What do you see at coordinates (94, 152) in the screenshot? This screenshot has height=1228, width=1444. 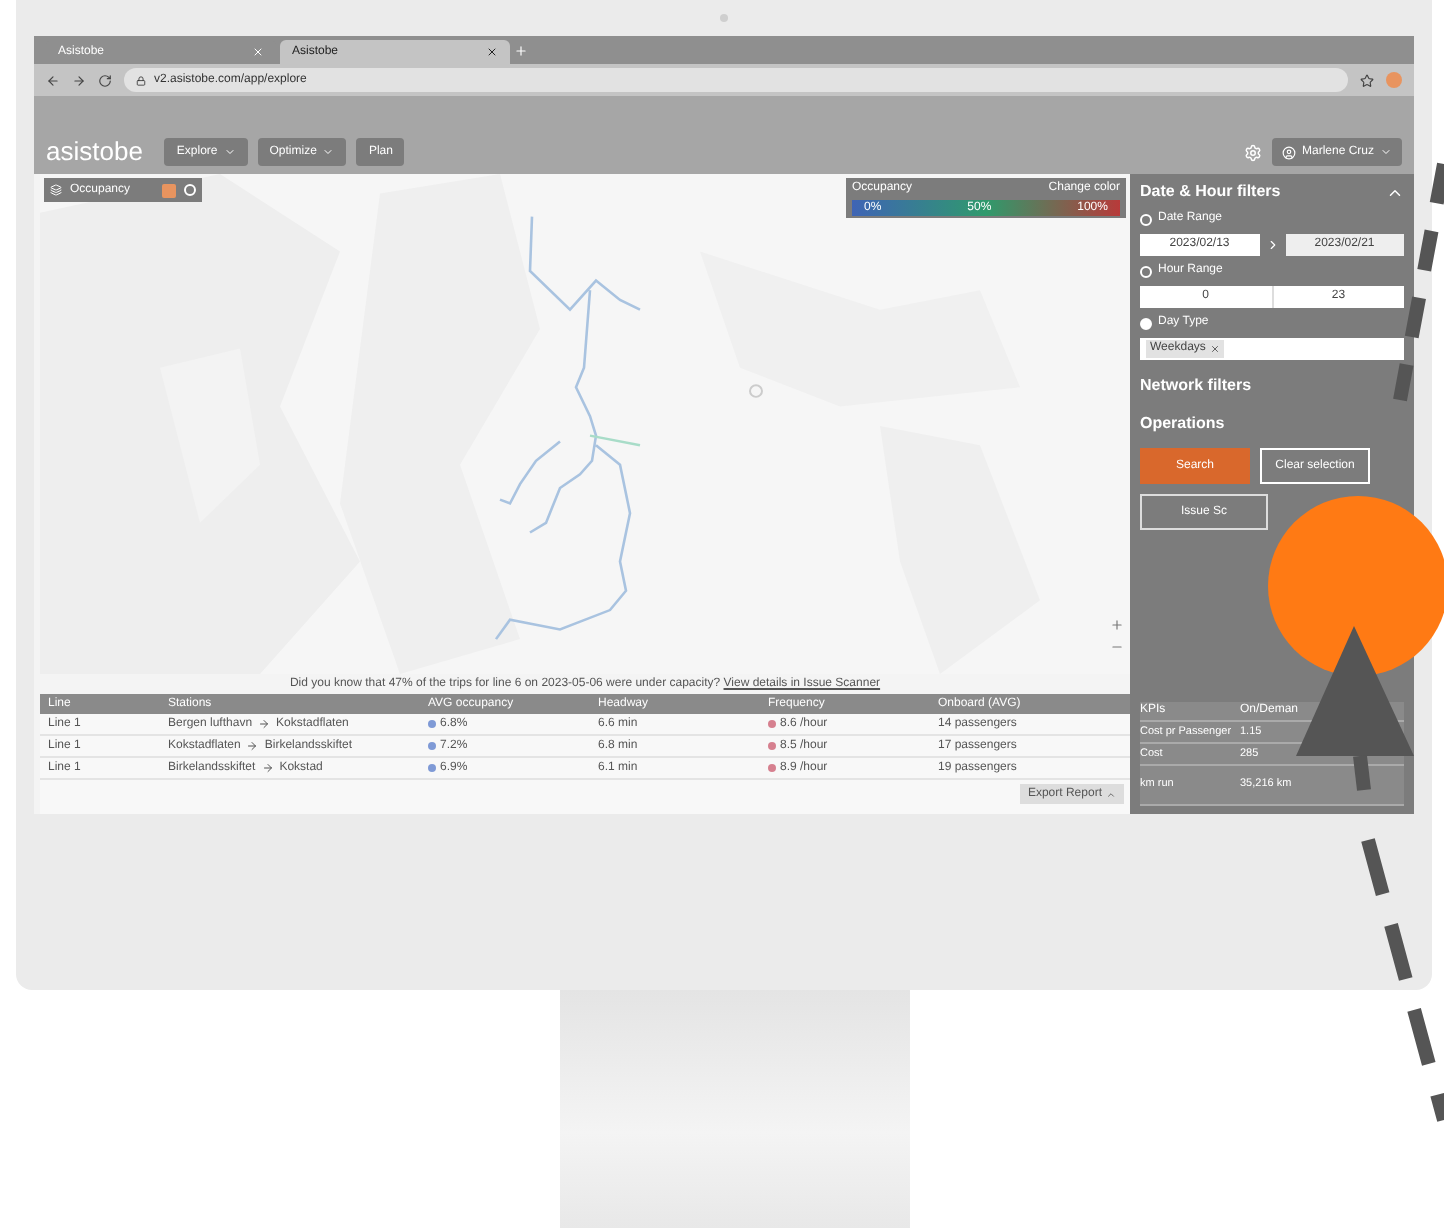 I see `logo: asistobe` at bounding box center [94, 152].